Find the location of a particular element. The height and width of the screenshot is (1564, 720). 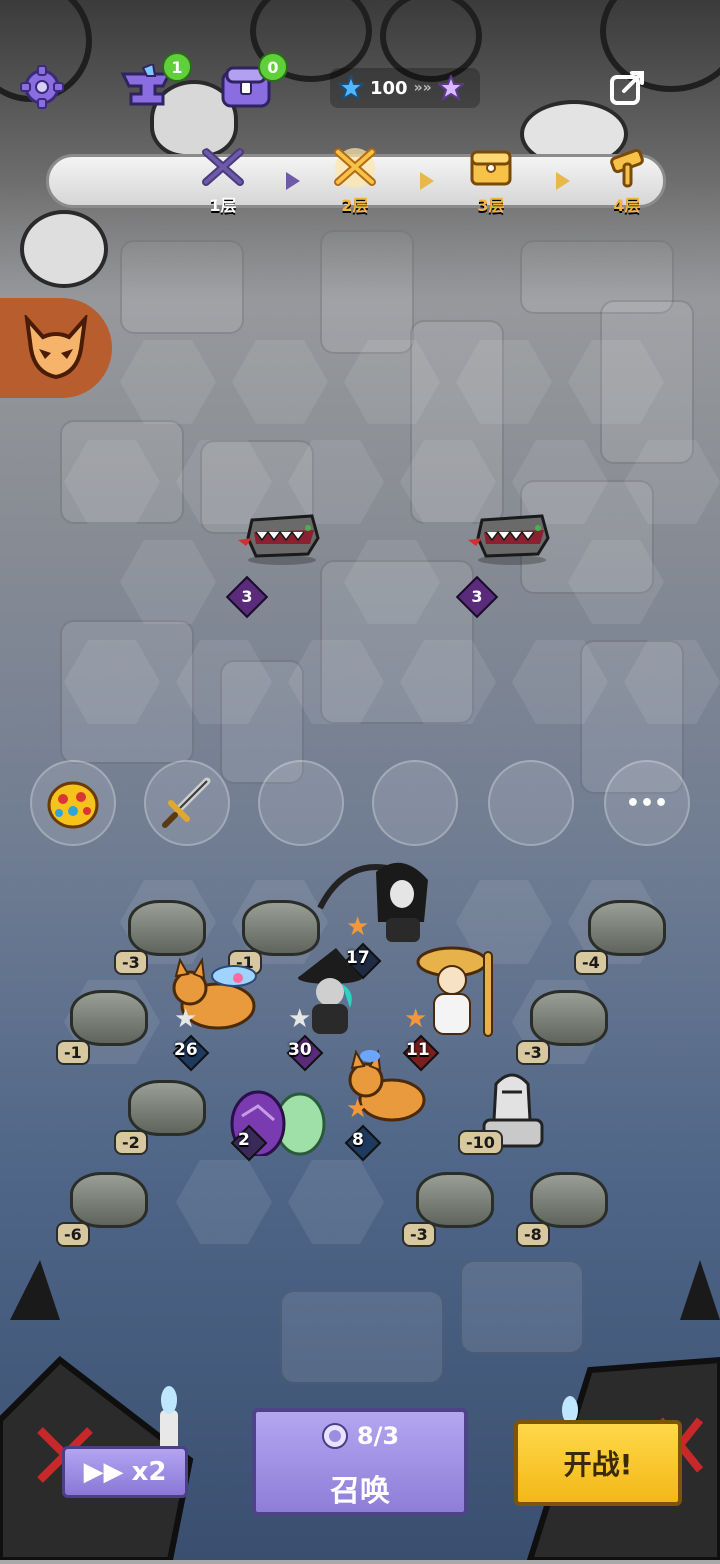

share-icon is located at coordinates (627, 88).